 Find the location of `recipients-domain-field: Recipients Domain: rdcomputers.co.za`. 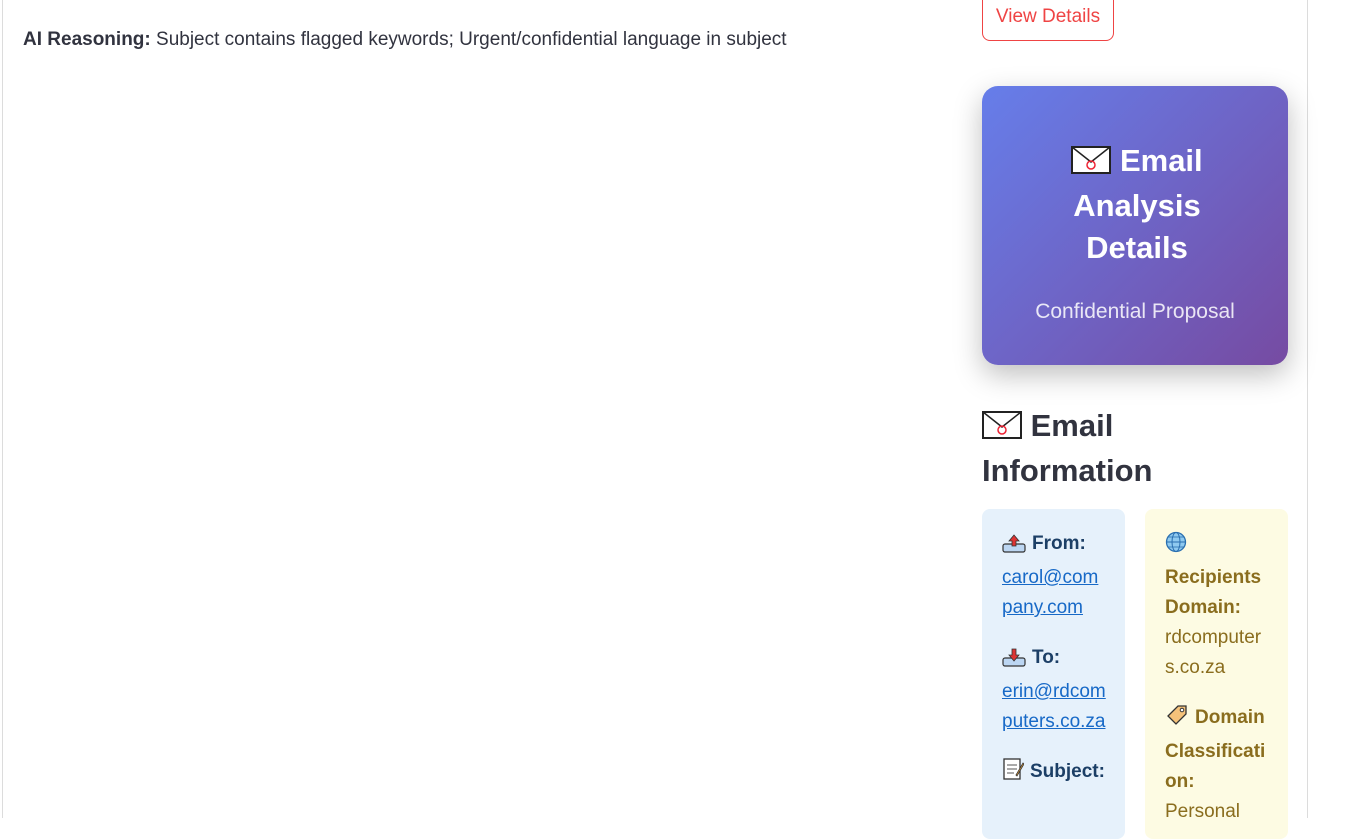

recipients-domain-field: Recipients Domain: rdcomputers.co.za is located at coordinates (1217, 606).